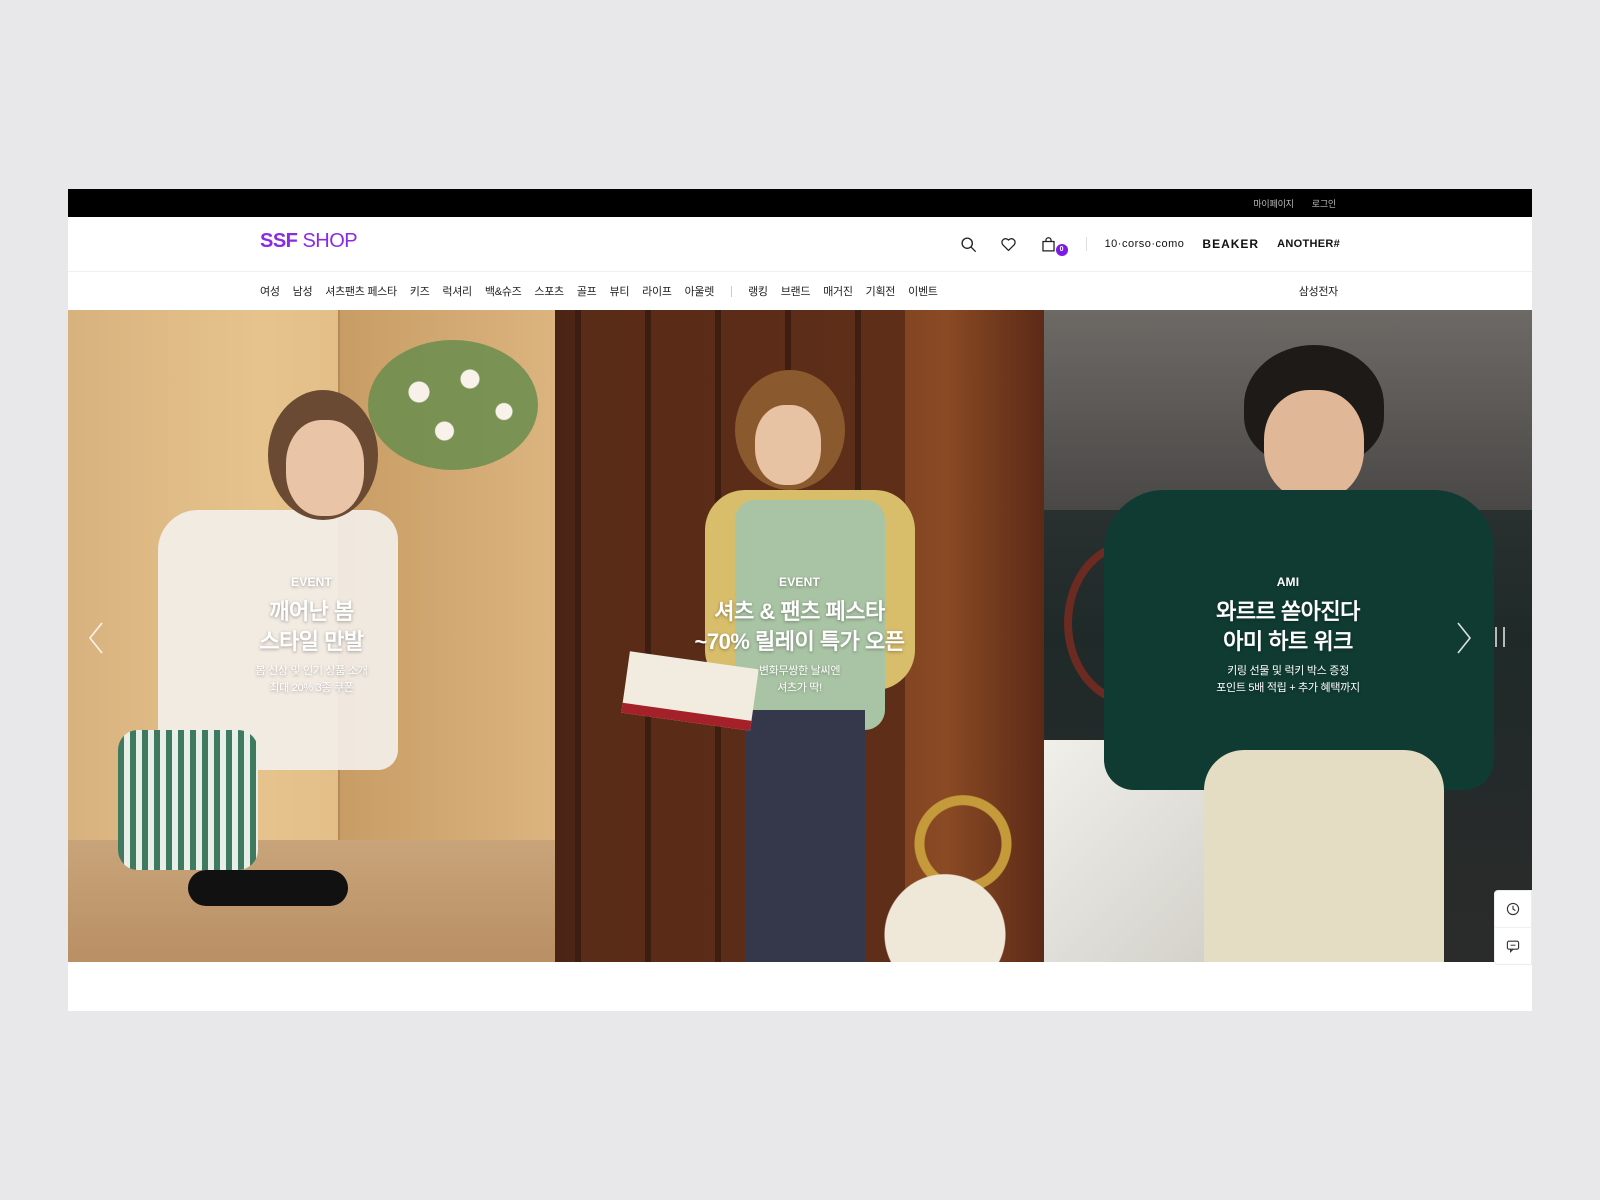 The width and height of the screenshot is (1600, 1200). I want to click on chat-icon, so click(1513, 945).